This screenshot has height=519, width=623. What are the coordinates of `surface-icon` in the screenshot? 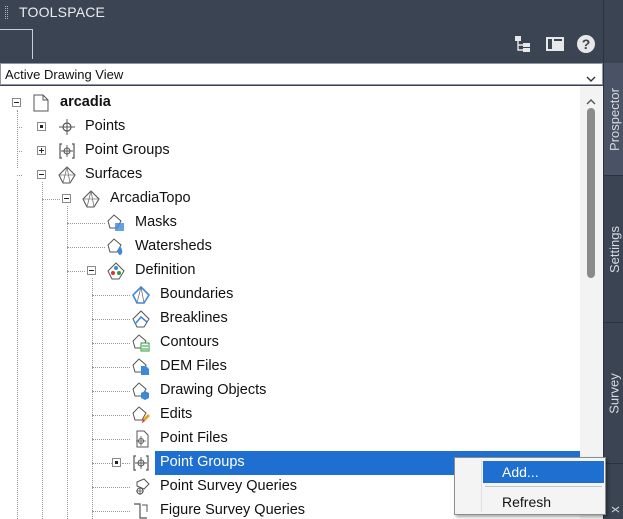 It's located at (91, 199).